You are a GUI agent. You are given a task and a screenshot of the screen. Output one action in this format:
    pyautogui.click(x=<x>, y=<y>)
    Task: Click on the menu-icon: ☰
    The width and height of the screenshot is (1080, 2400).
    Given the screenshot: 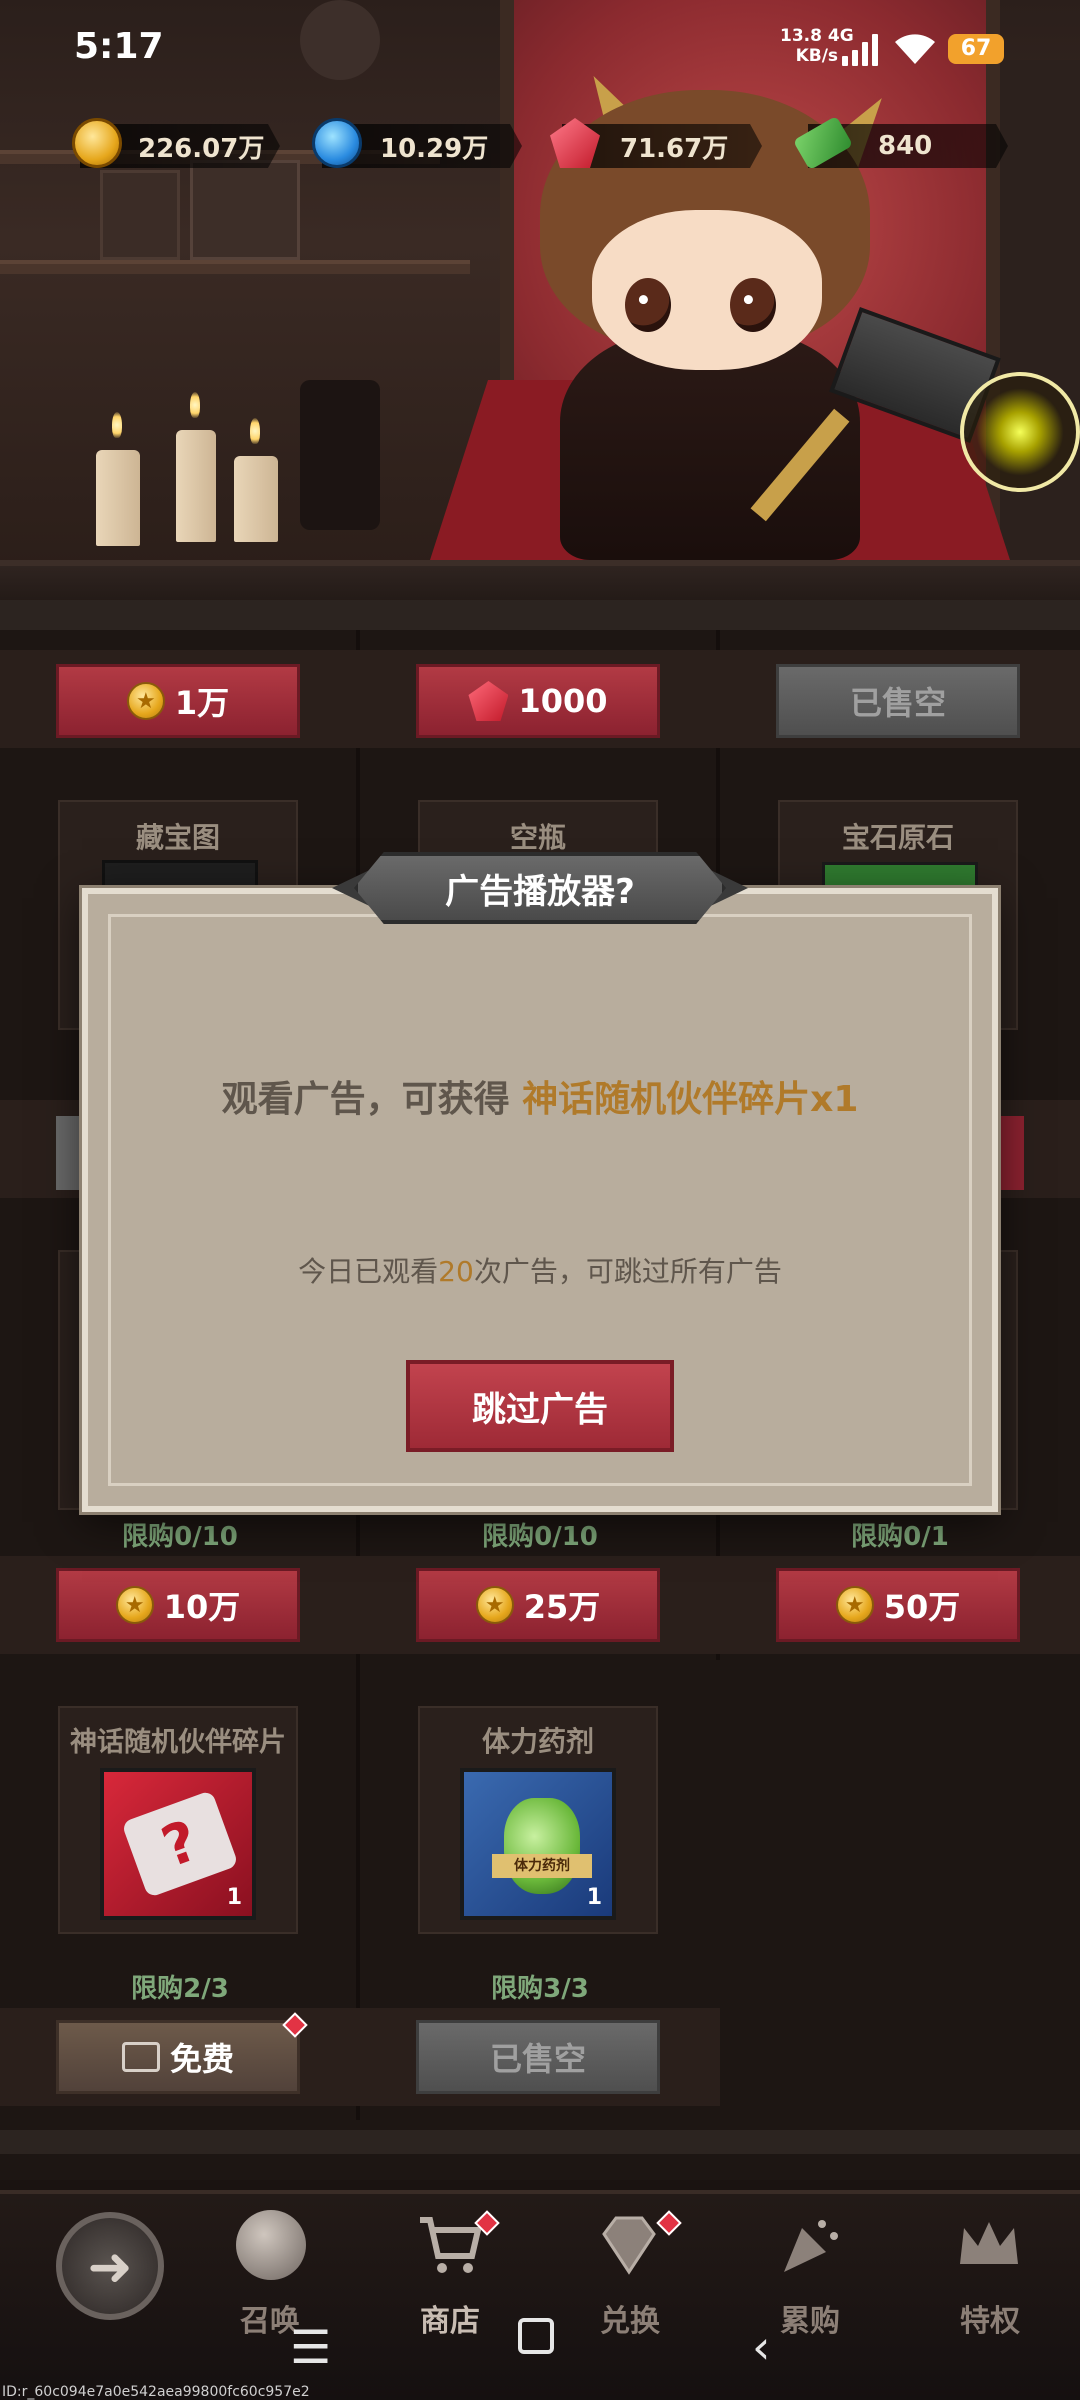 What is the action you would take?
    pyautogui.click(x=310, y=2347)
    